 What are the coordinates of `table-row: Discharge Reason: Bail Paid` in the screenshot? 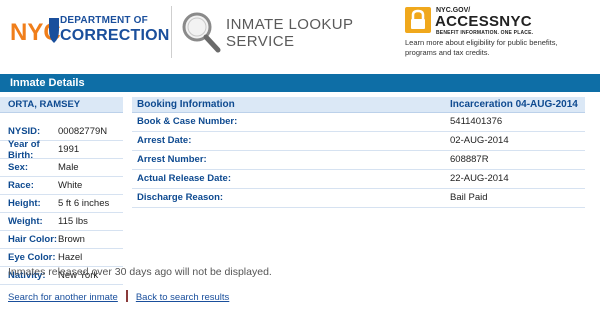 It's located at (358, 198).